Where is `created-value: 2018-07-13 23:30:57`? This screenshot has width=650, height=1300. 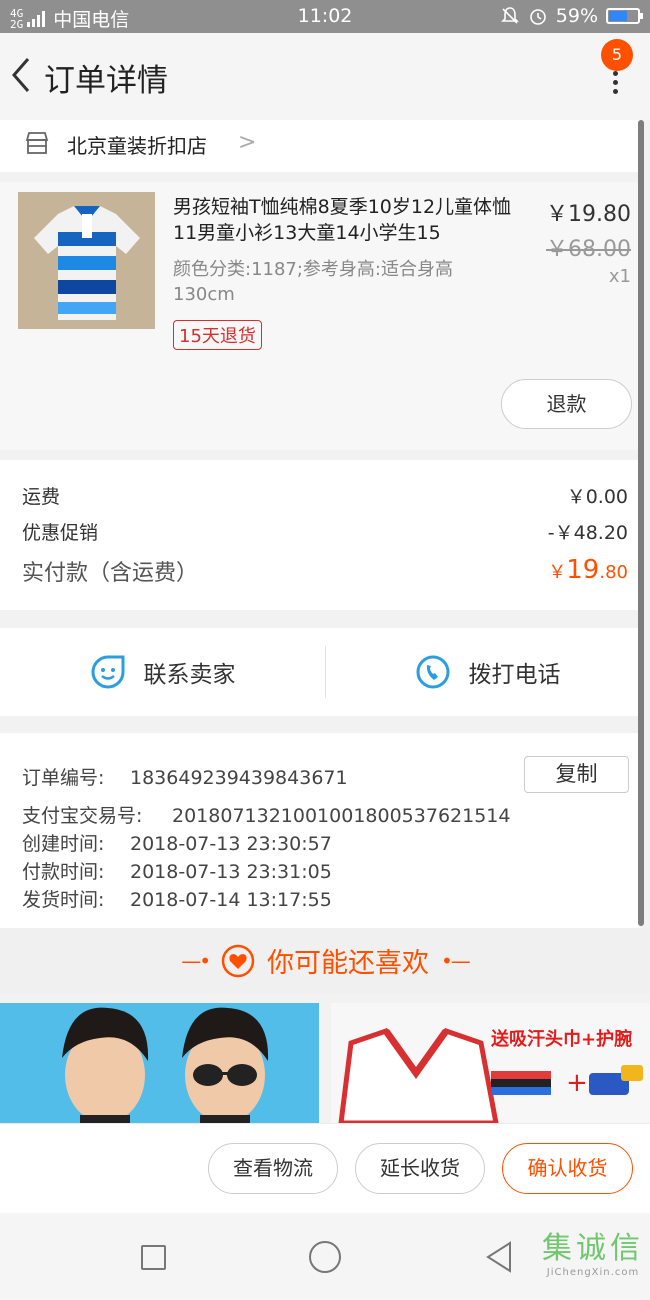 created-value: 2018-07-13 23:30:57 is located at coordinates (231, 844).